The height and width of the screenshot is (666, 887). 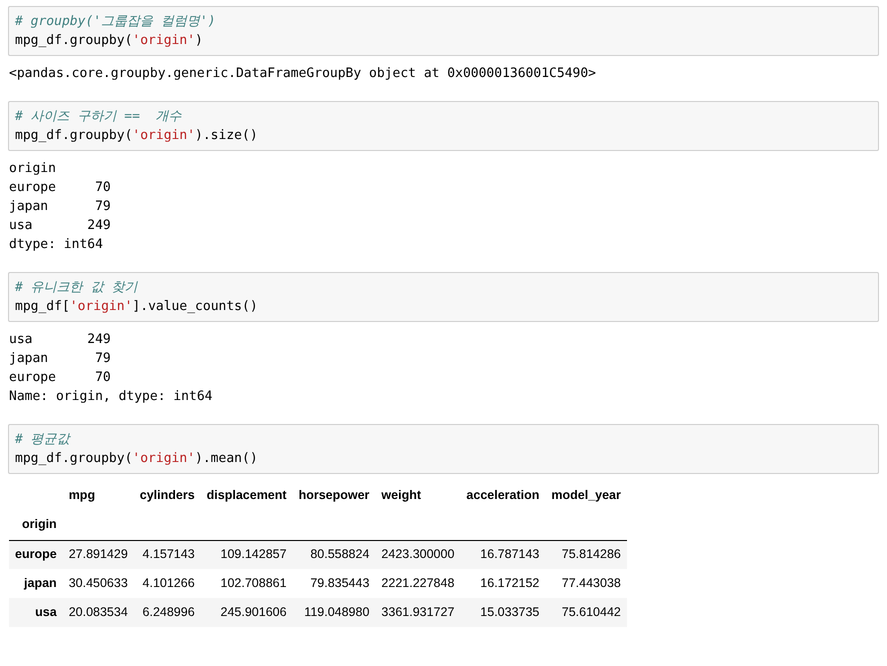 What do you see at coordinates (586, 554) in the screenshot?
I see `table-cell: 75.814286` at bounding box center [586, 554].